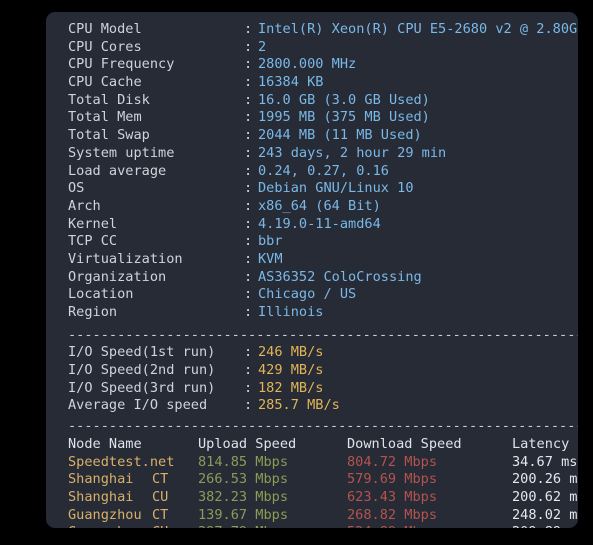 Image resolution: width=593 pixels, height=545 pixels. I want to click on cell-download-speed: 579.69 Mbps, so click(392, 479).